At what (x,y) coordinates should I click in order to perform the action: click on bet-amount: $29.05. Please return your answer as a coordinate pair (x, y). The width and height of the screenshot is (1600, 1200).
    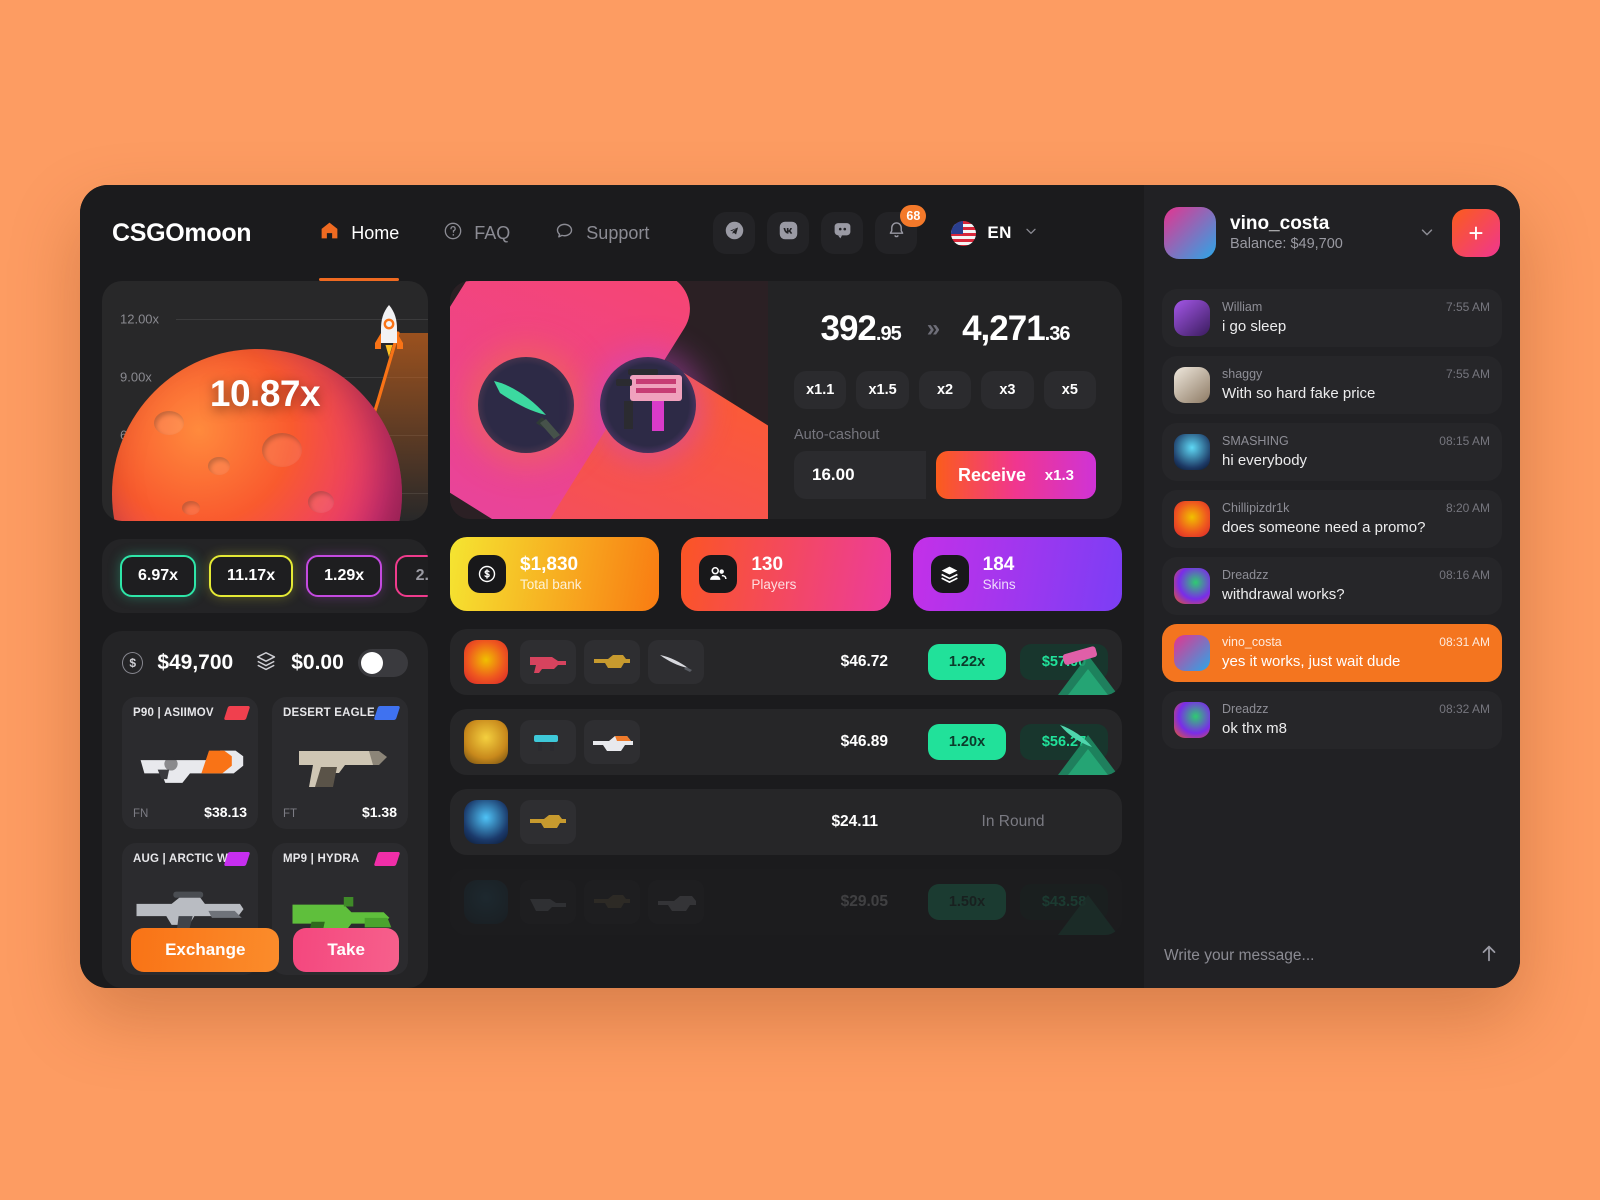
    Looking at the image, I should click on (864, 901).